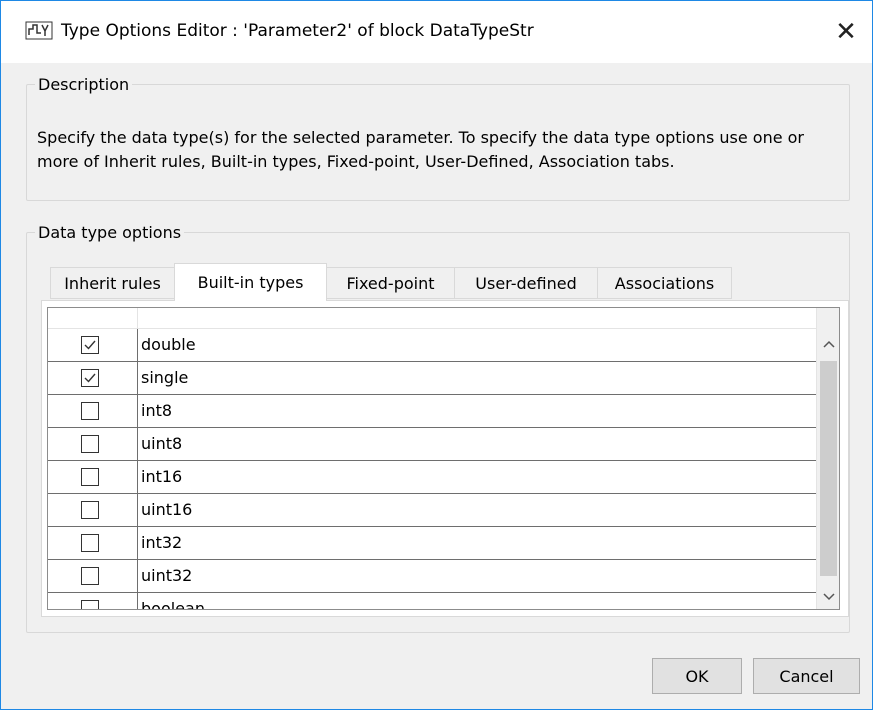  I want to click on table-row: int16, so click(432, 477).